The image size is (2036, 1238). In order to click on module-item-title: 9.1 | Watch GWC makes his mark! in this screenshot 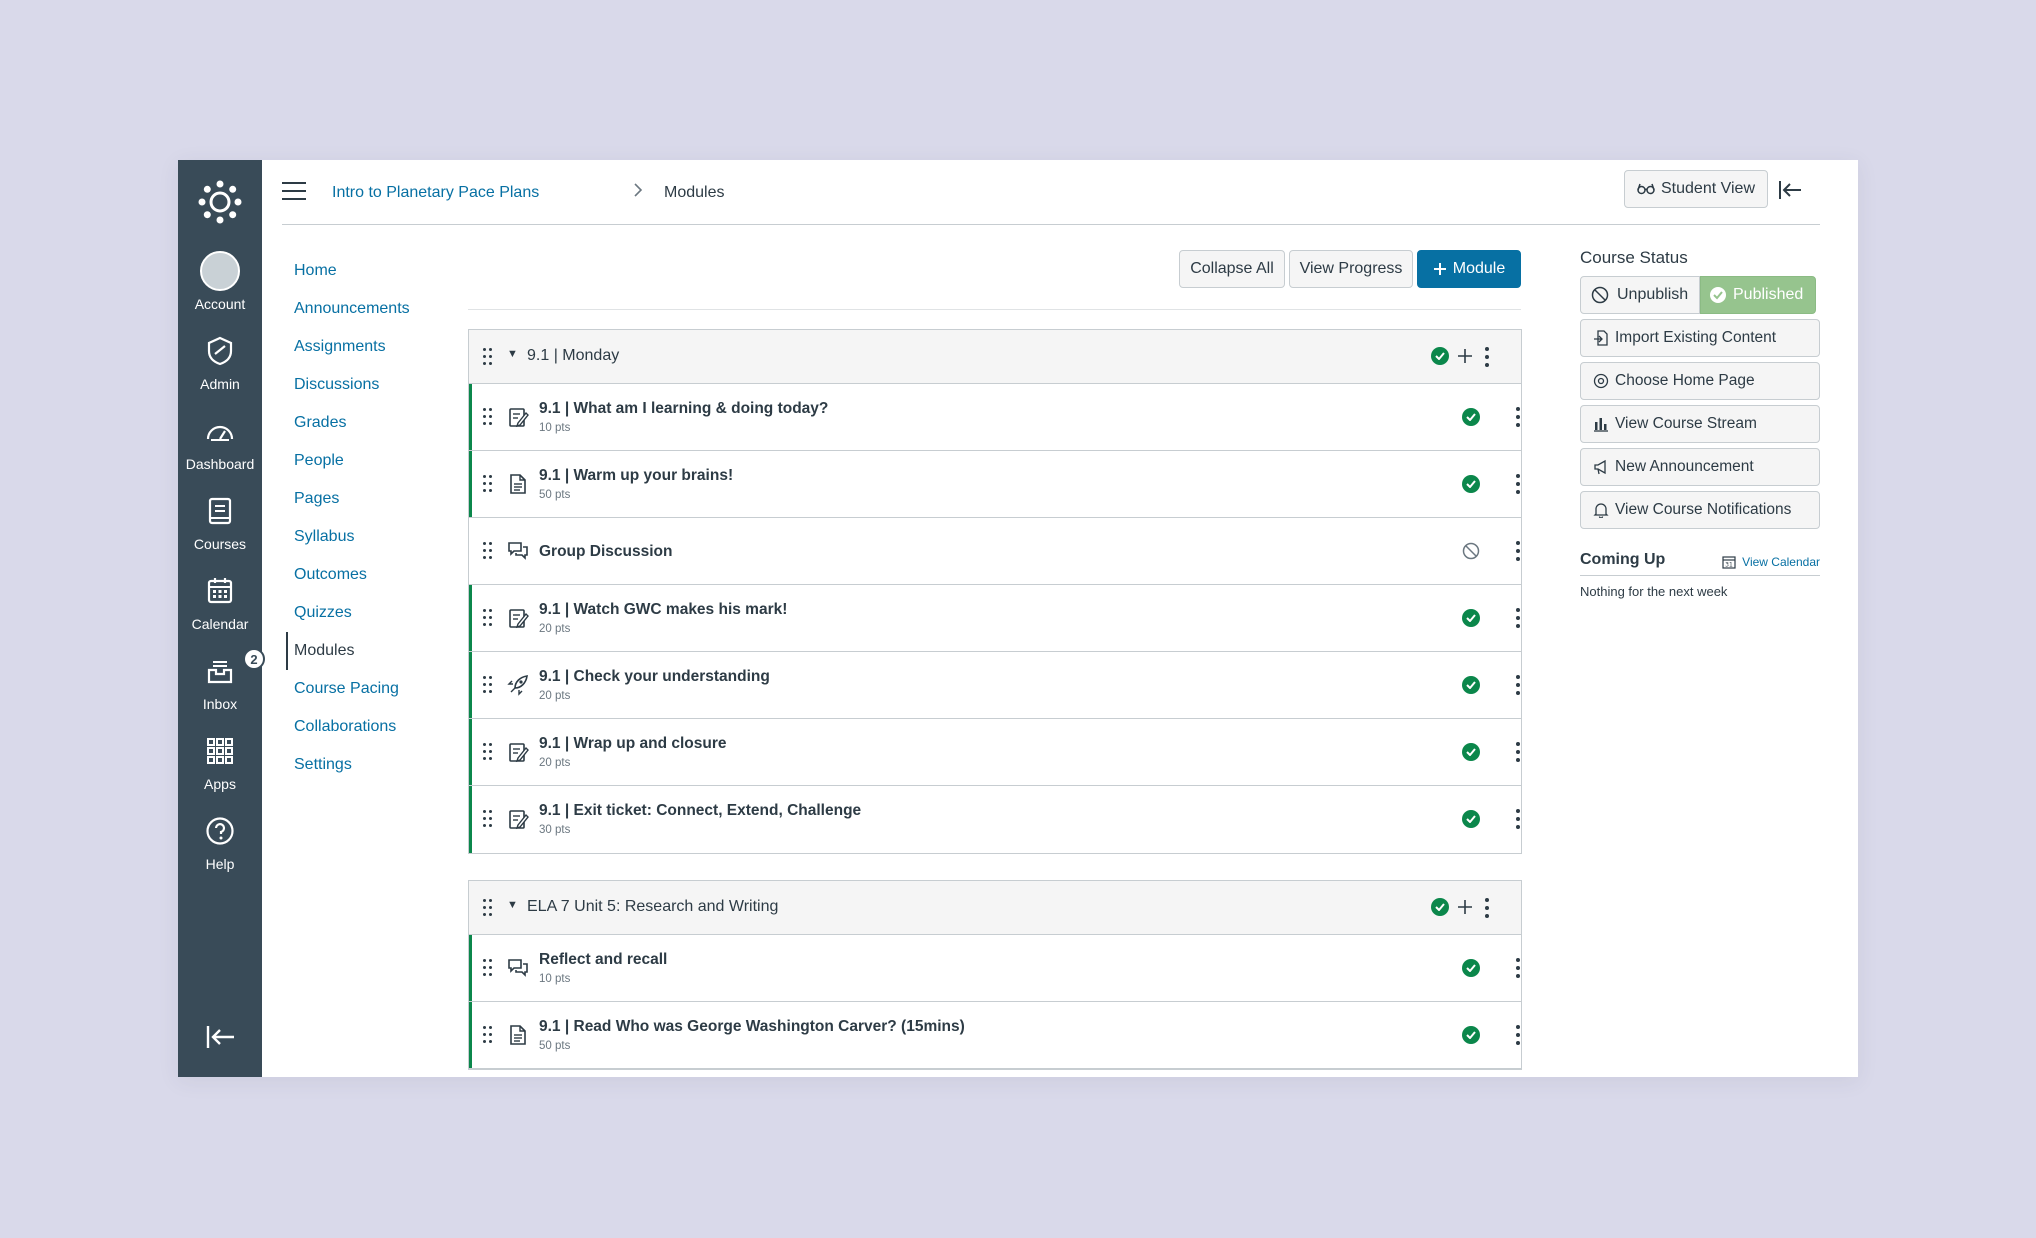, I will do `click(663, 610)`.